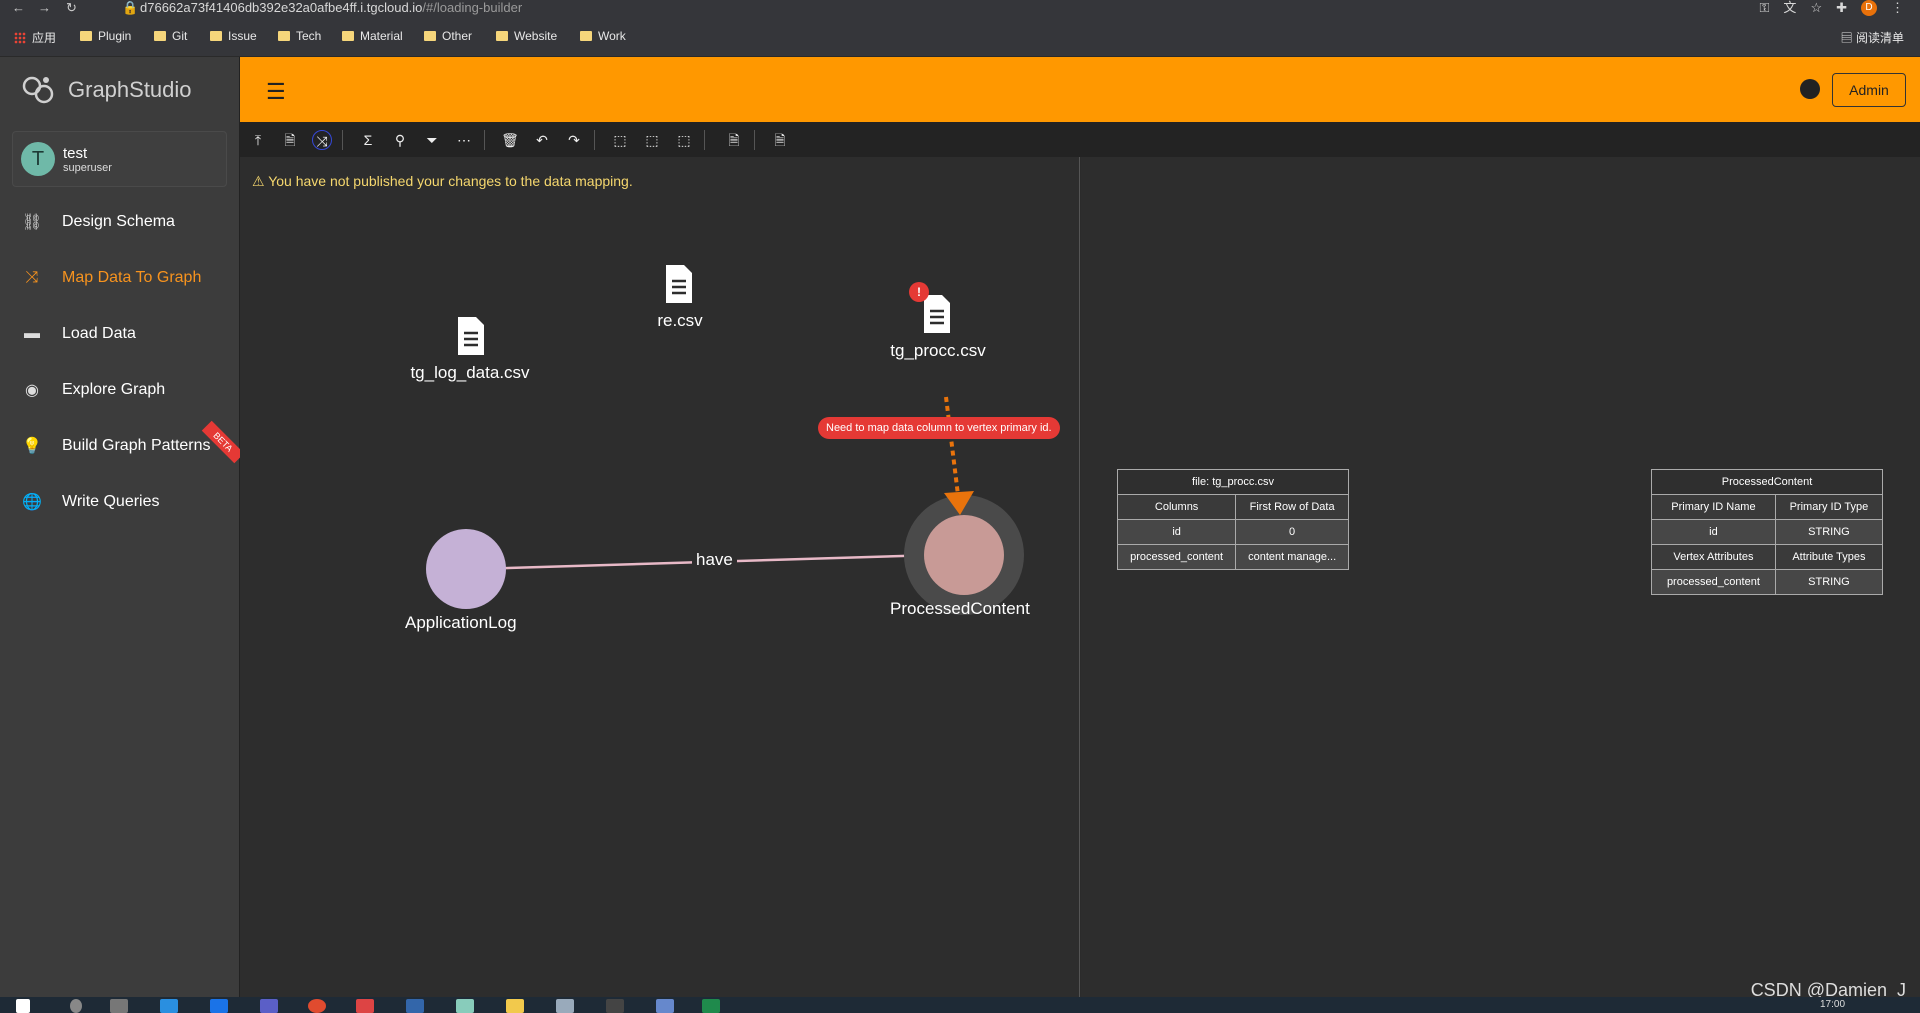 The height and width of the screenshot is (1013, 1920). Describe the element at coordinates (44, 8) in the screenshot. I see `forward-icon: →` at that location.